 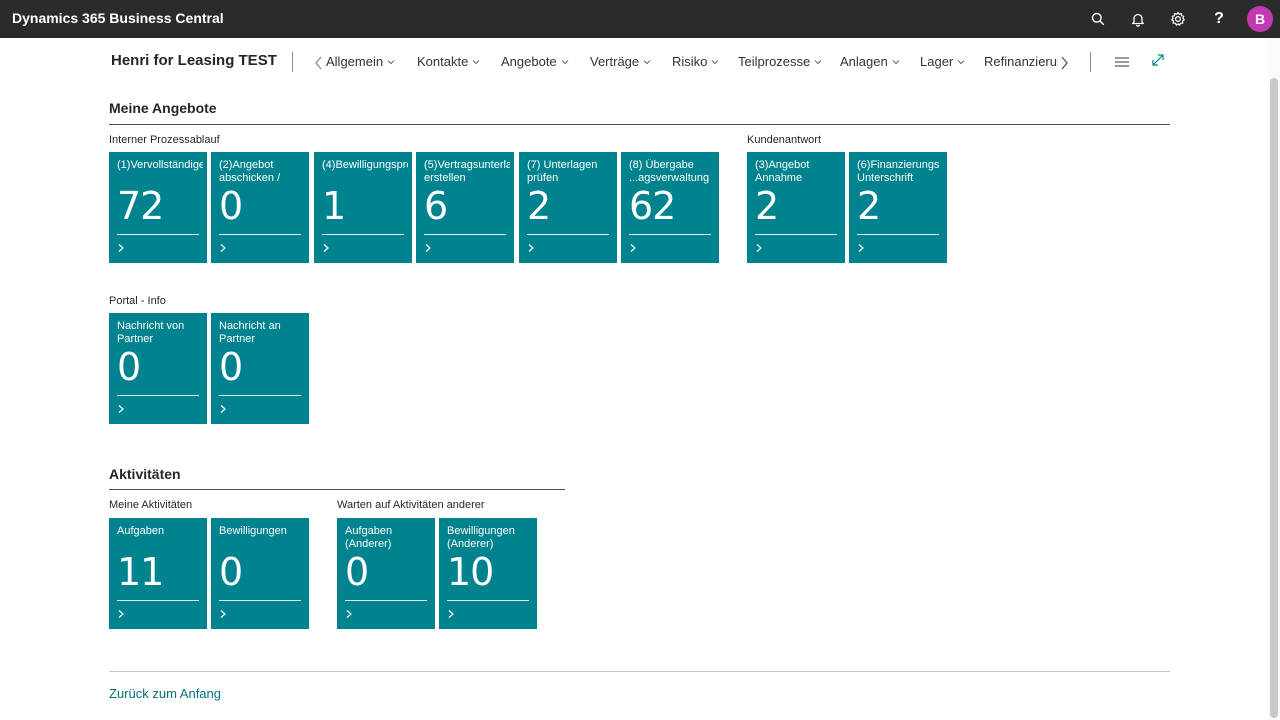 I want to click on tile-label: Bewilligungen, so click(x=253, y=531).